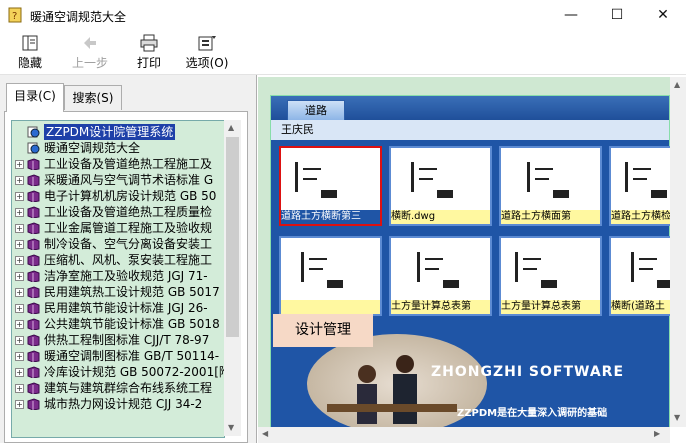  What do you see at coordinates (330, 276) in the screenshot?
I see `drawing-thumbnail` at bounding box center [330, 276].